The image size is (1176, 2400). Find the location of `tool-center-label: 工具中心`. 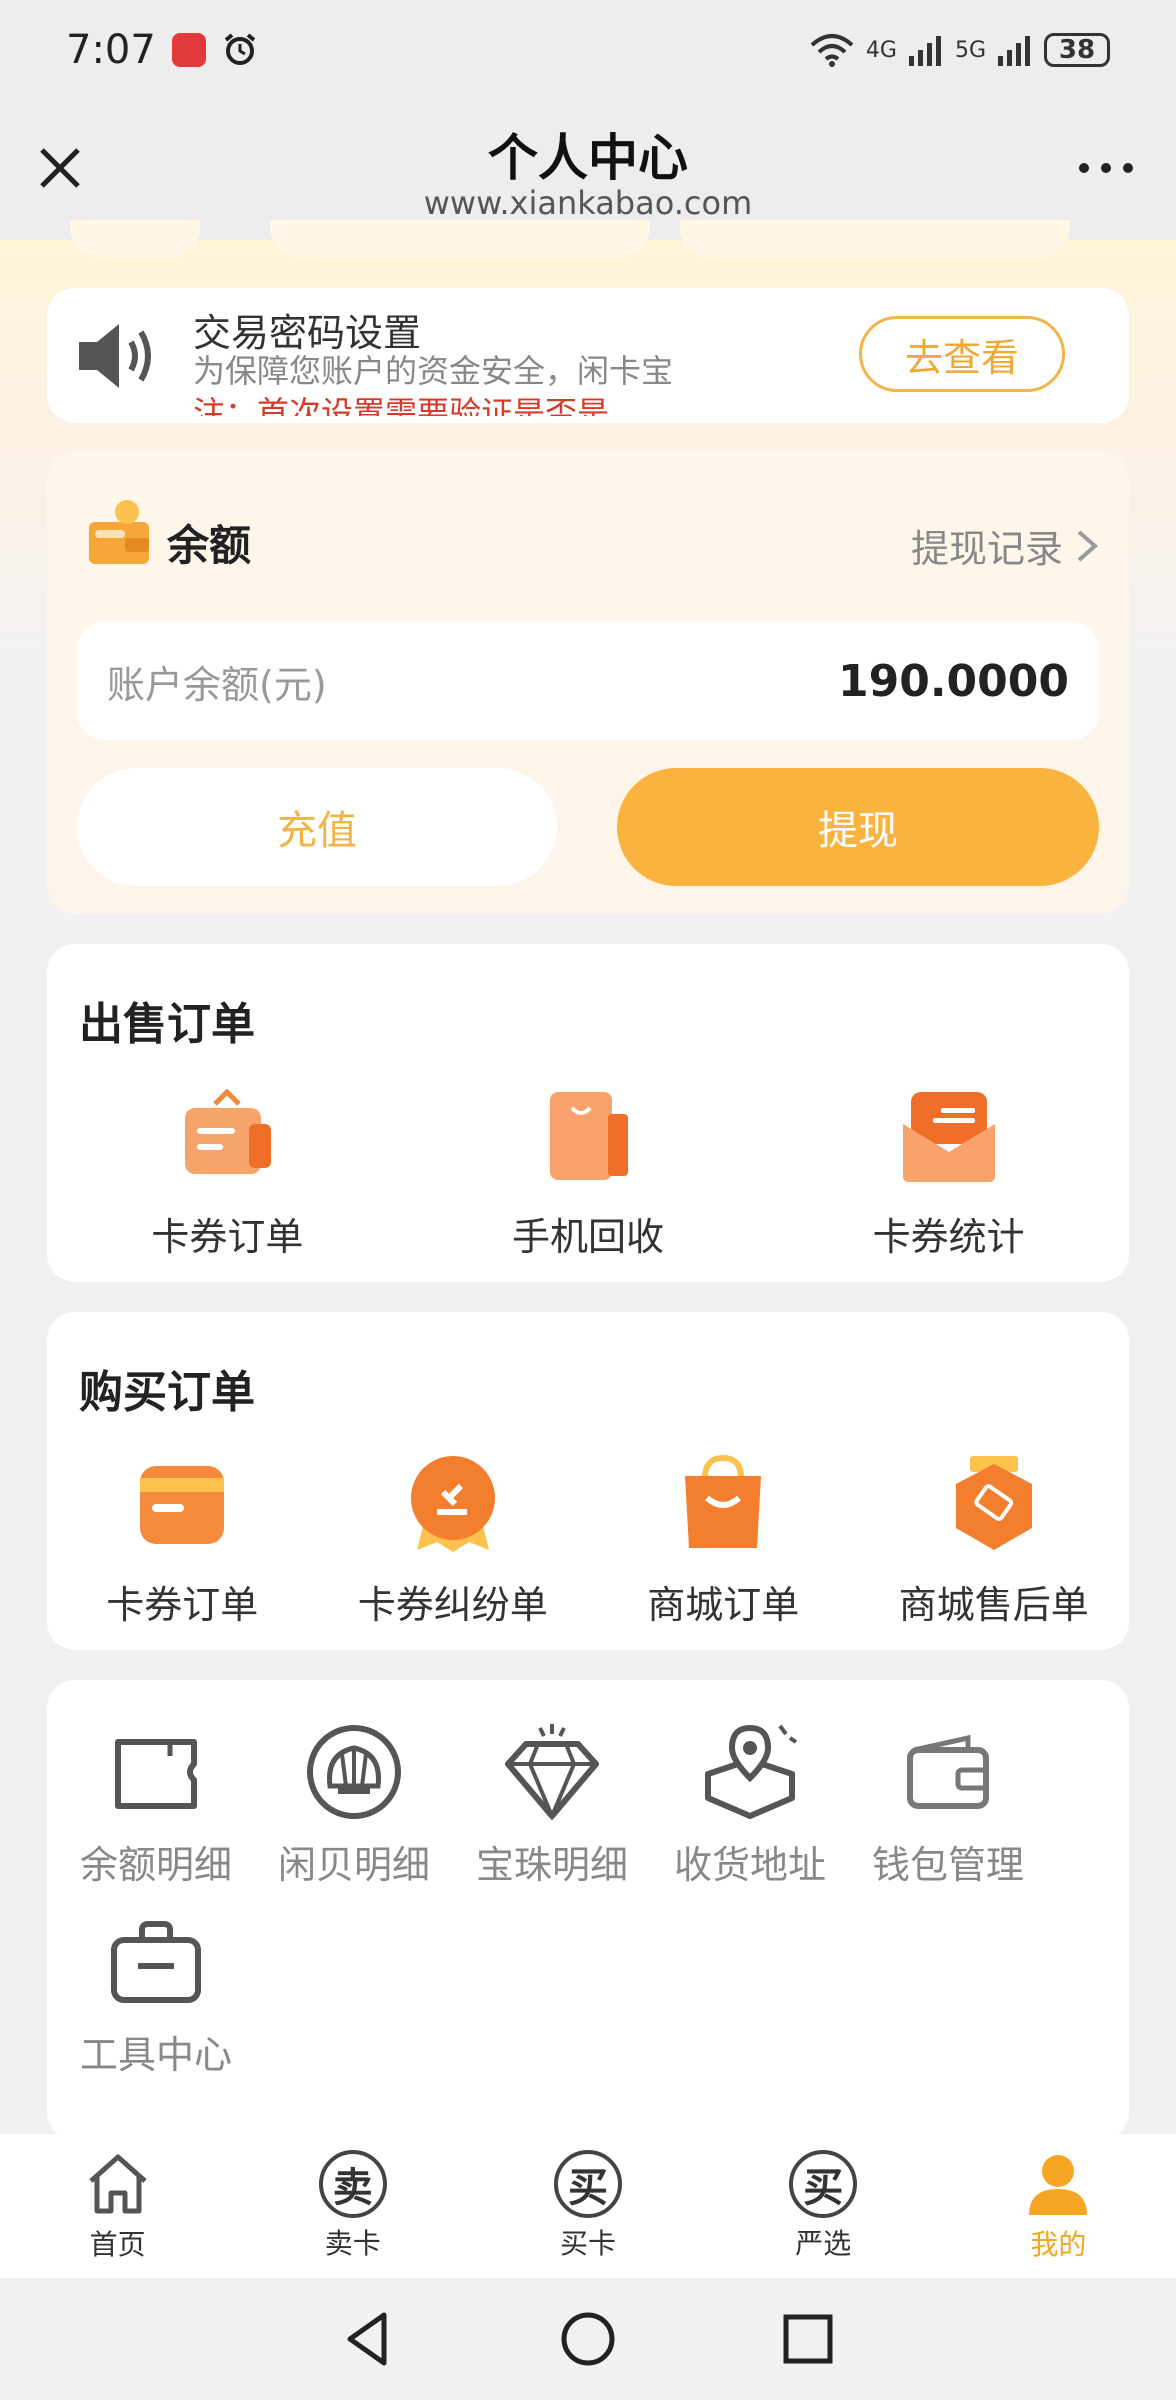

tool-center-label: 工具中心 is located at coordinates (155, 2055).